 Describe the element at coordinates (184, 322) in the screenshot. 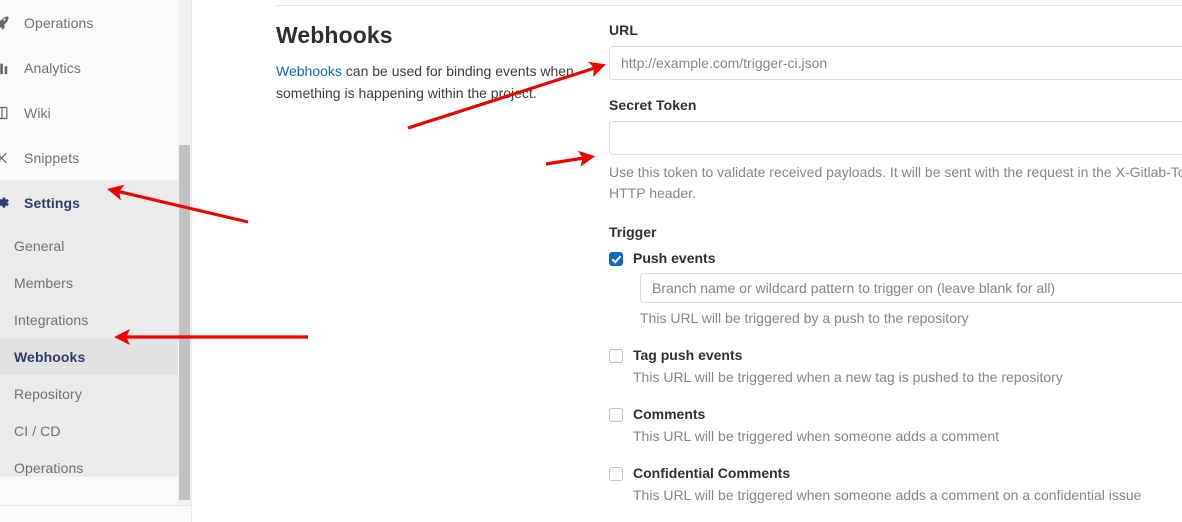

I see `sidebar-scrollbar-thumb` at that location.